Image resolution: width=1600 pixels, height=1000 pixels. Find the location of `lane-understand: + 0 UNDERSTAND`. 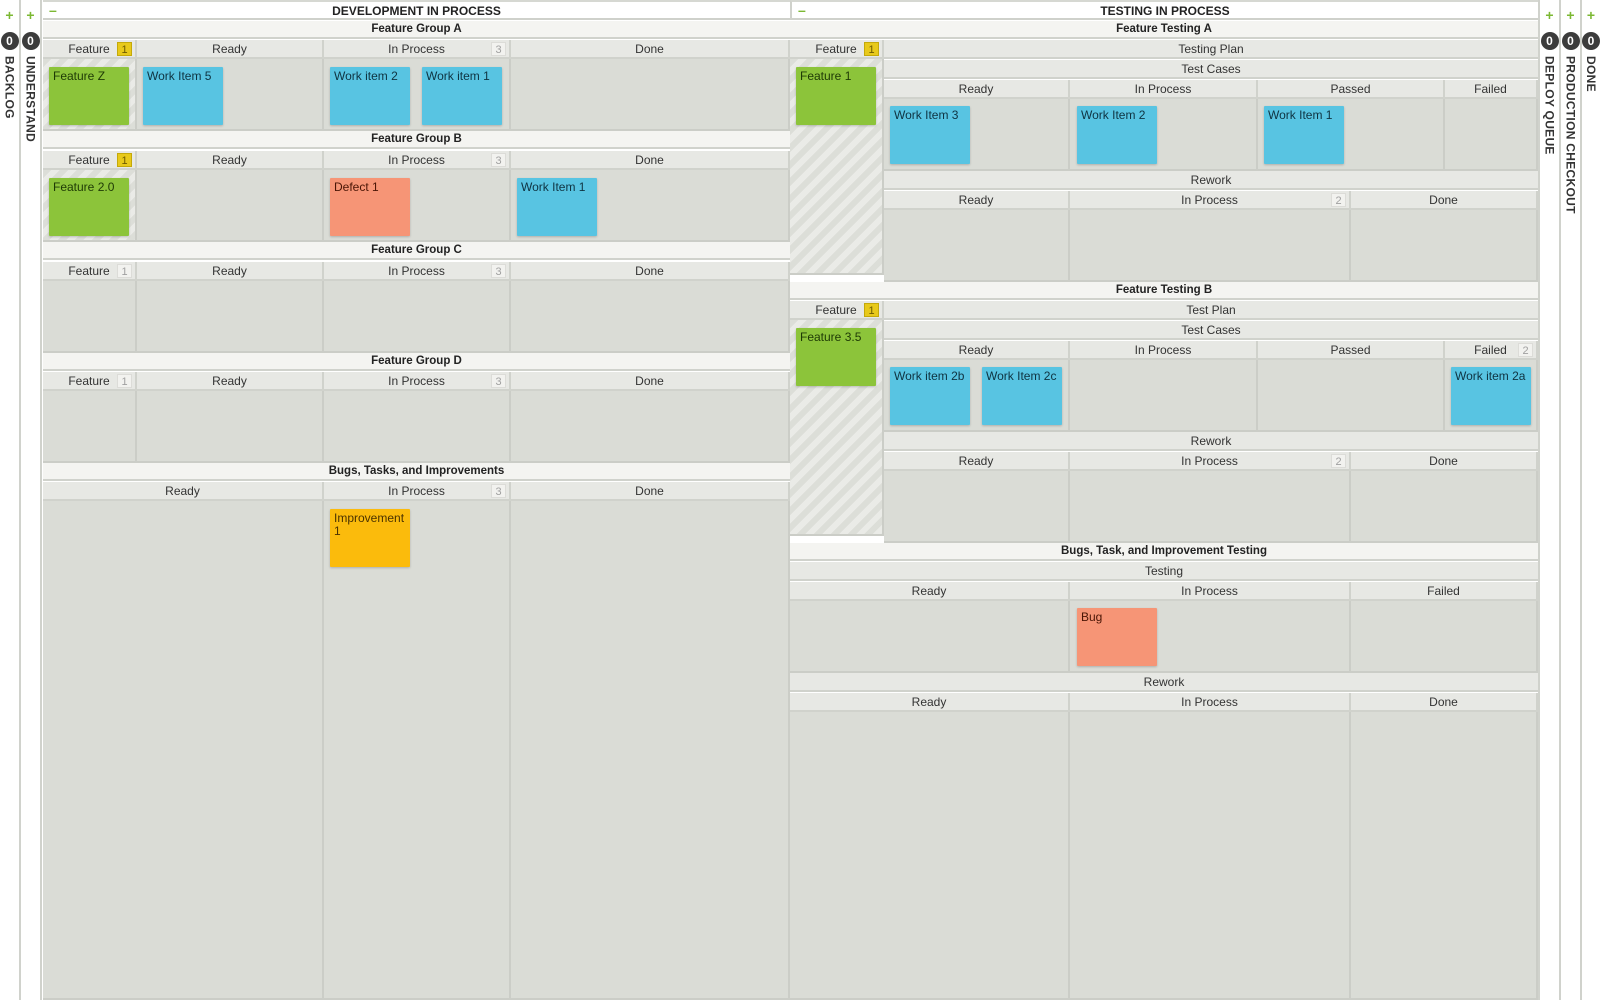

lane-understand: + 0 UNDERSTAND is located at coordinates (31, 500).